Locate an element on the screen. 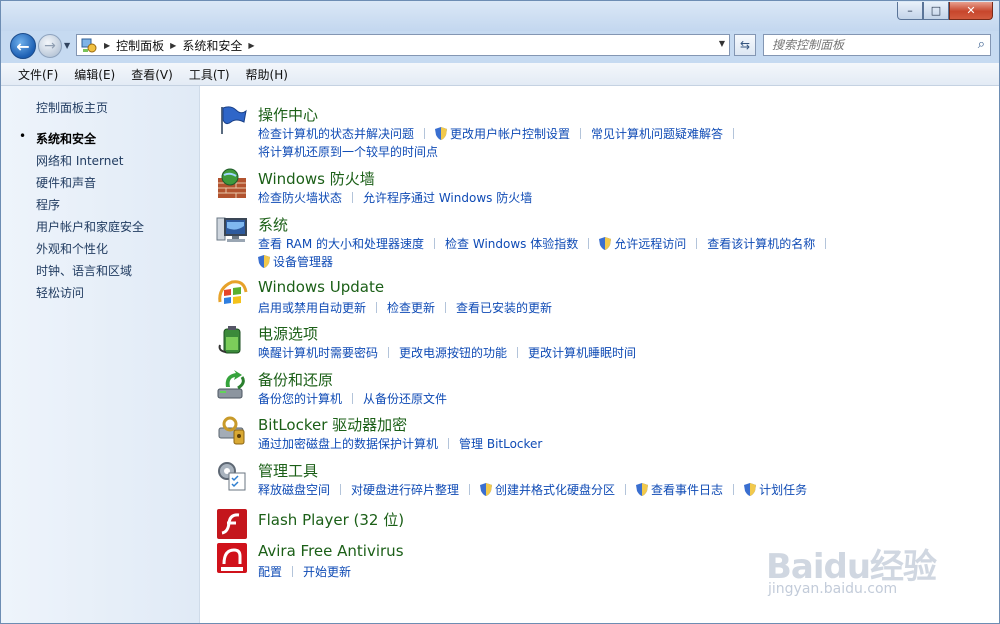  category-title: Avira Free Antivirus is located at coordinates (331, 551).